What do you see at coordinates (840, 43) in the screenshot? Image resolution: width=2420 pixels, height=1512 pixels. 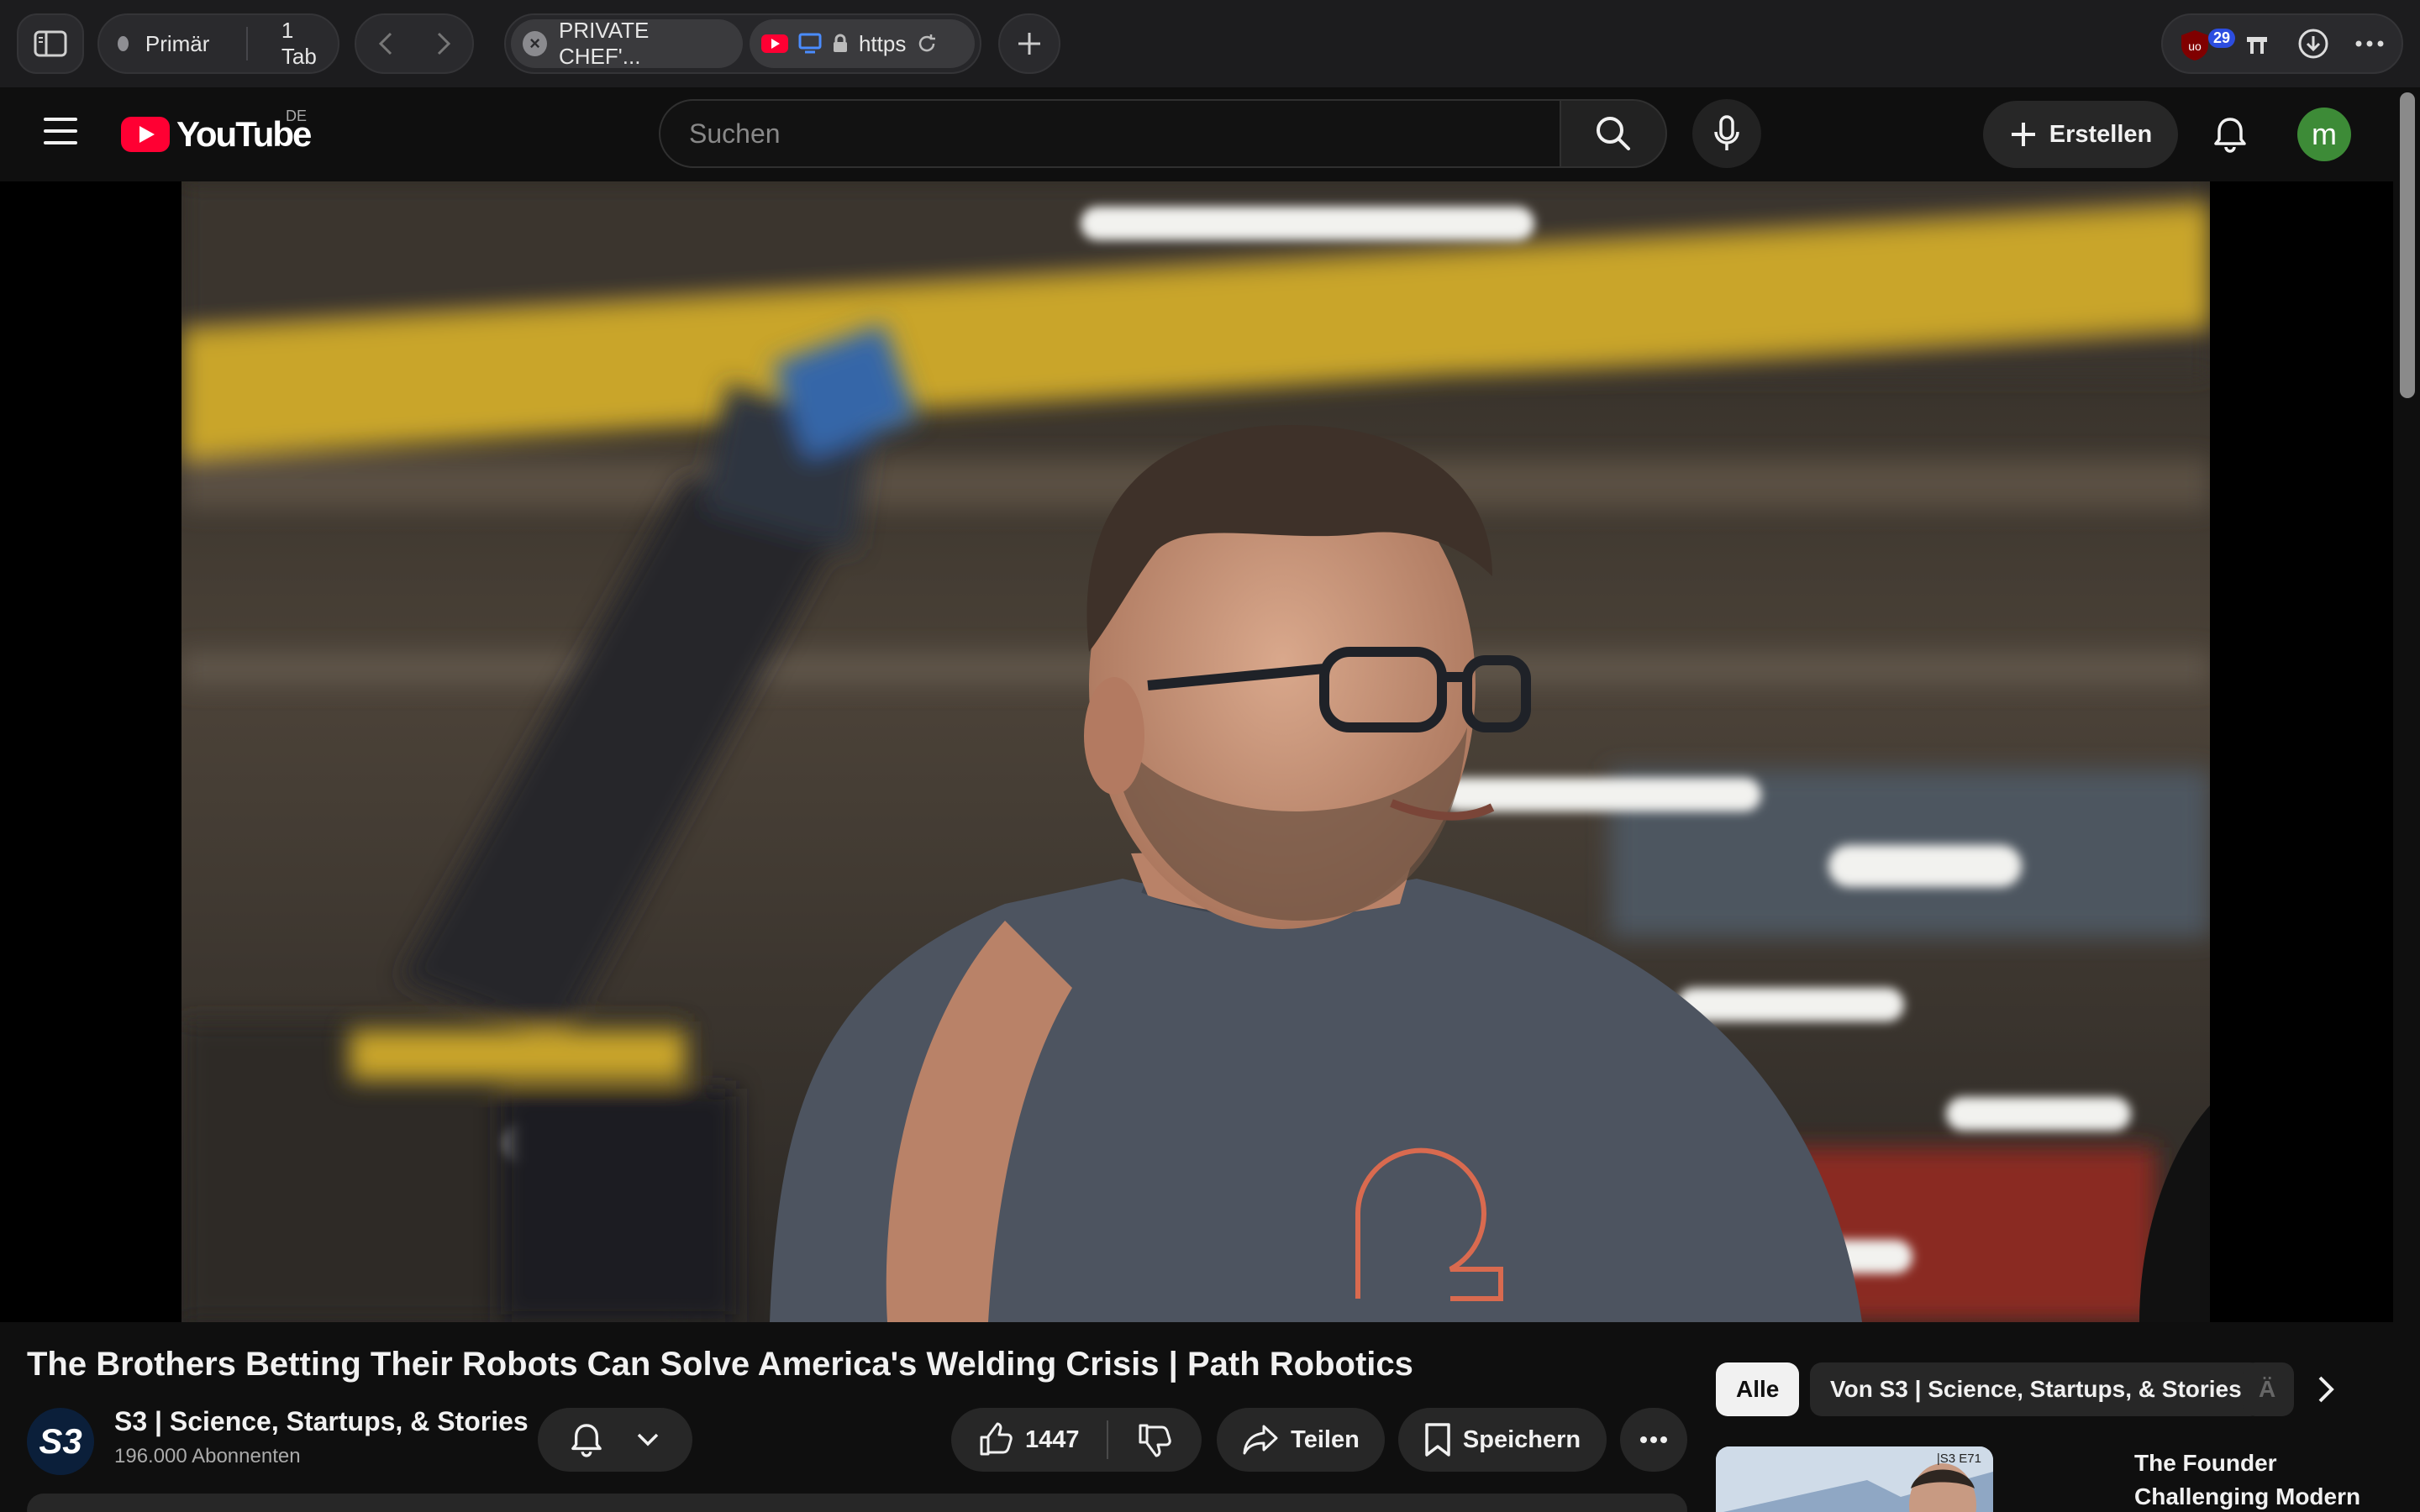 I see `lock-icon` at bounding box center [840, 43].